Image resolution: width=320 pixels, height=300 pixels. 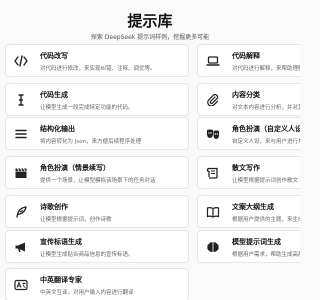 What do you see at coordinates (266, 255) in the screenshot?
I see `card-desc: 根据用户需求，帮助生成高质量提示词` at bounding box center [266, 255].